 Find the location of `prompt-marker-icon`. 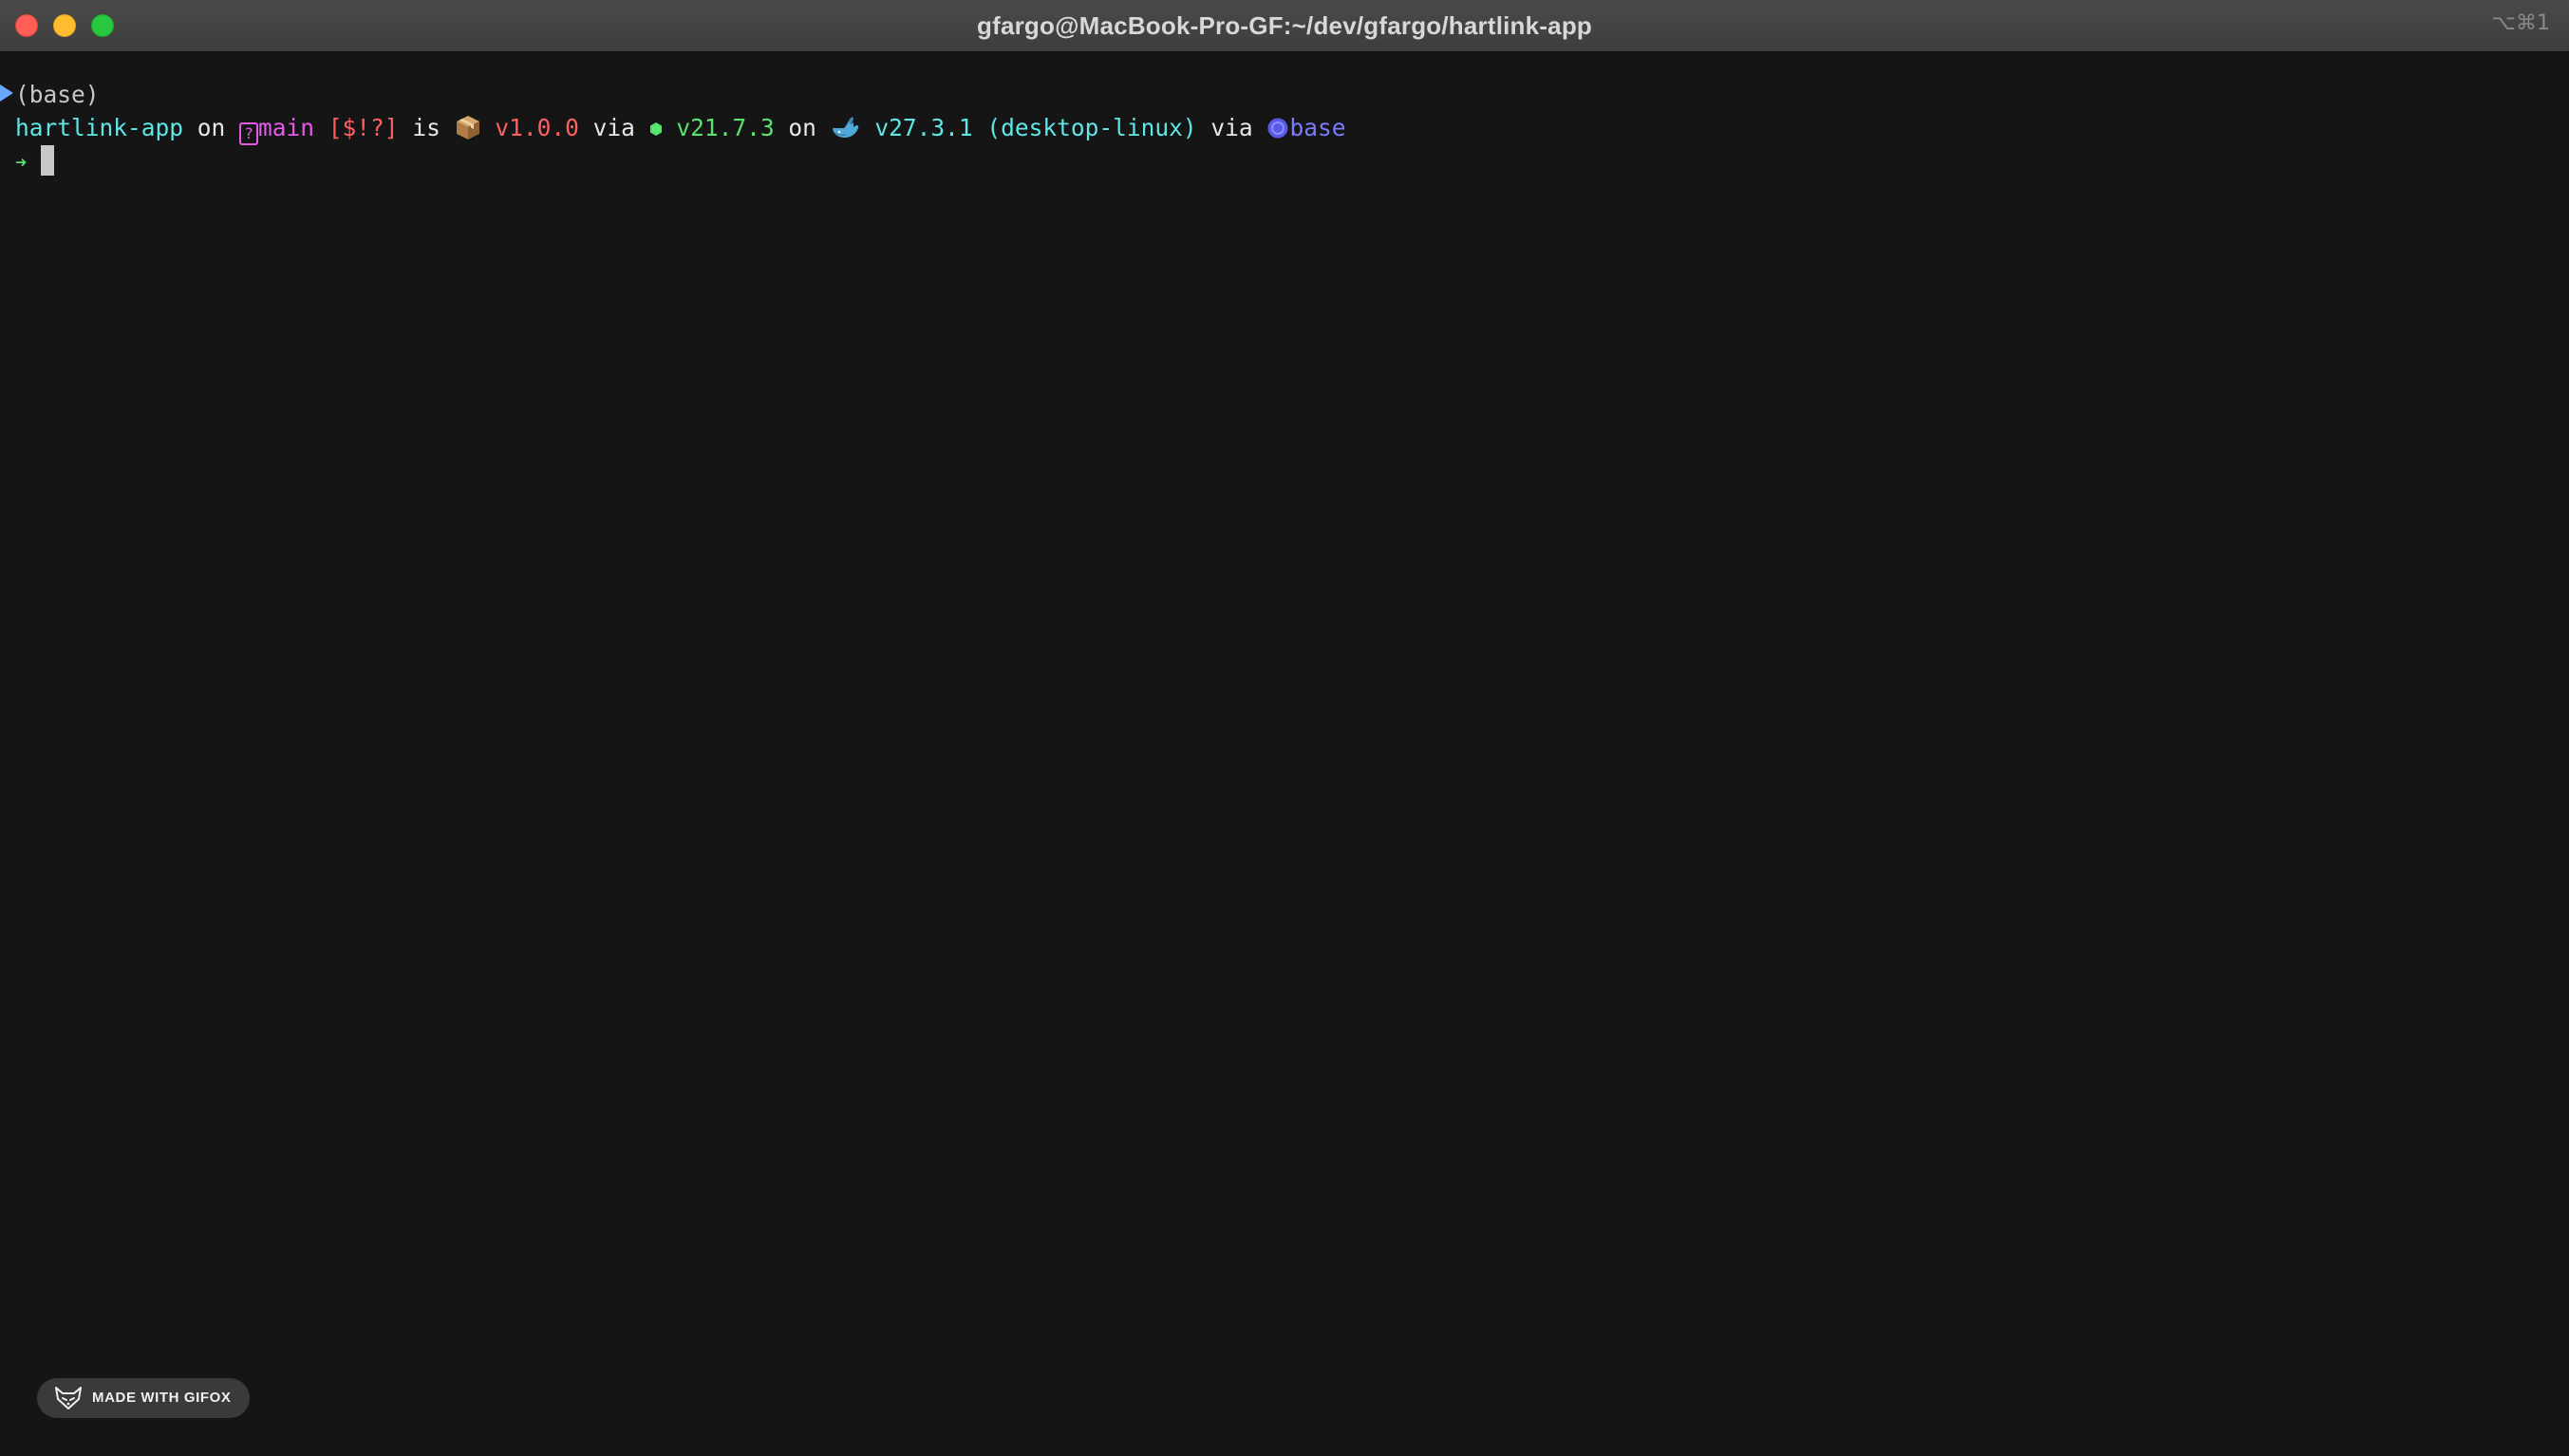

prompt-marker-icon is located at coordinates (6, 93).